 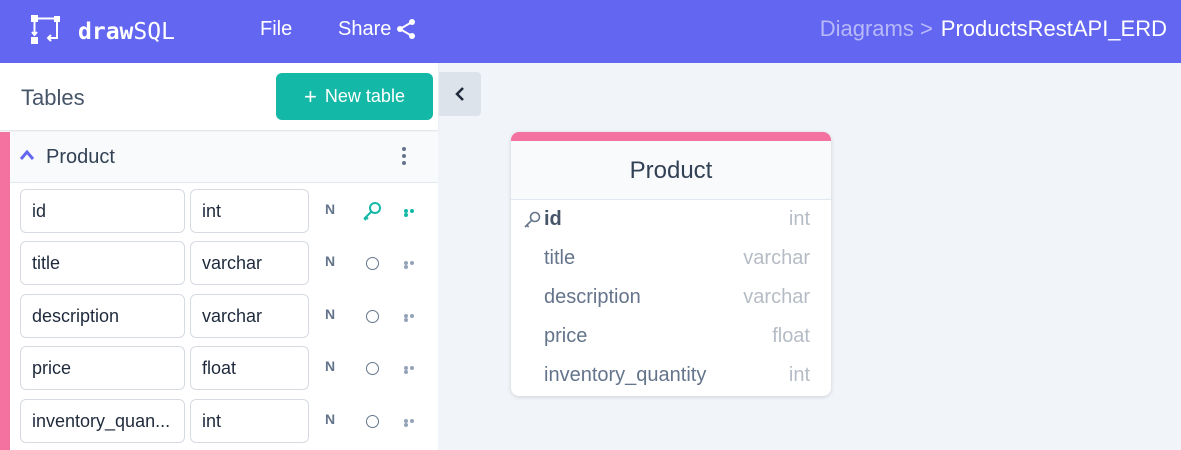 What do you see at coordinates (5, 291) in the screenshot?
I see `table-color-bar` at bounding box center [5, 291].